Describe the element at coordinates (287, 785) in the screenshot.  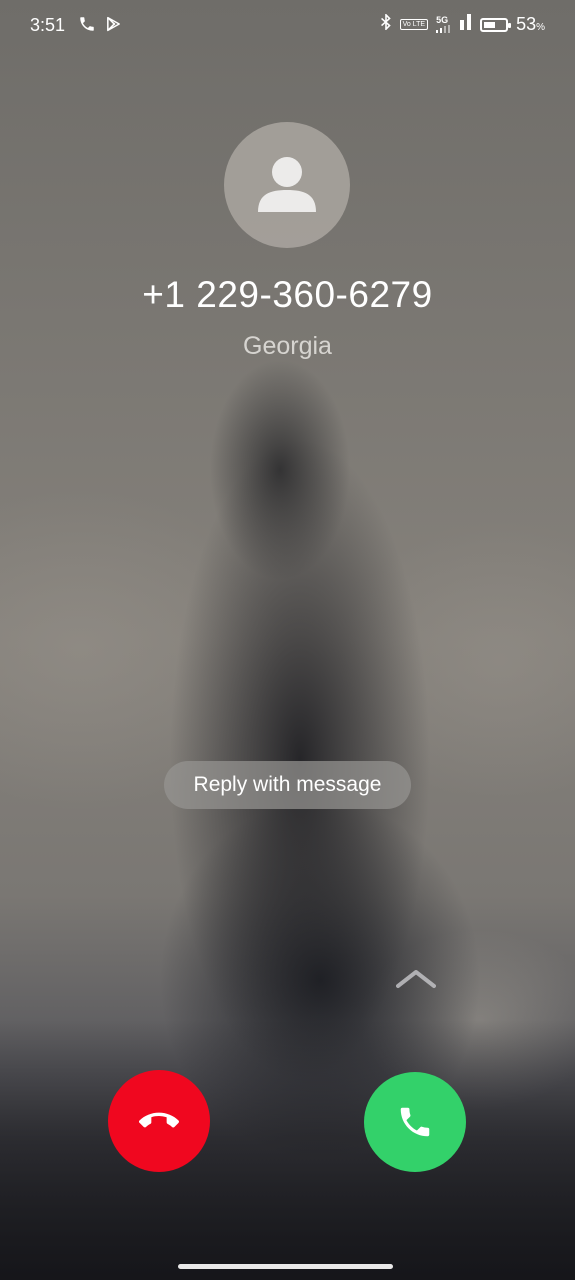
I see `reply-with-message-button: Reply with message` at that location.